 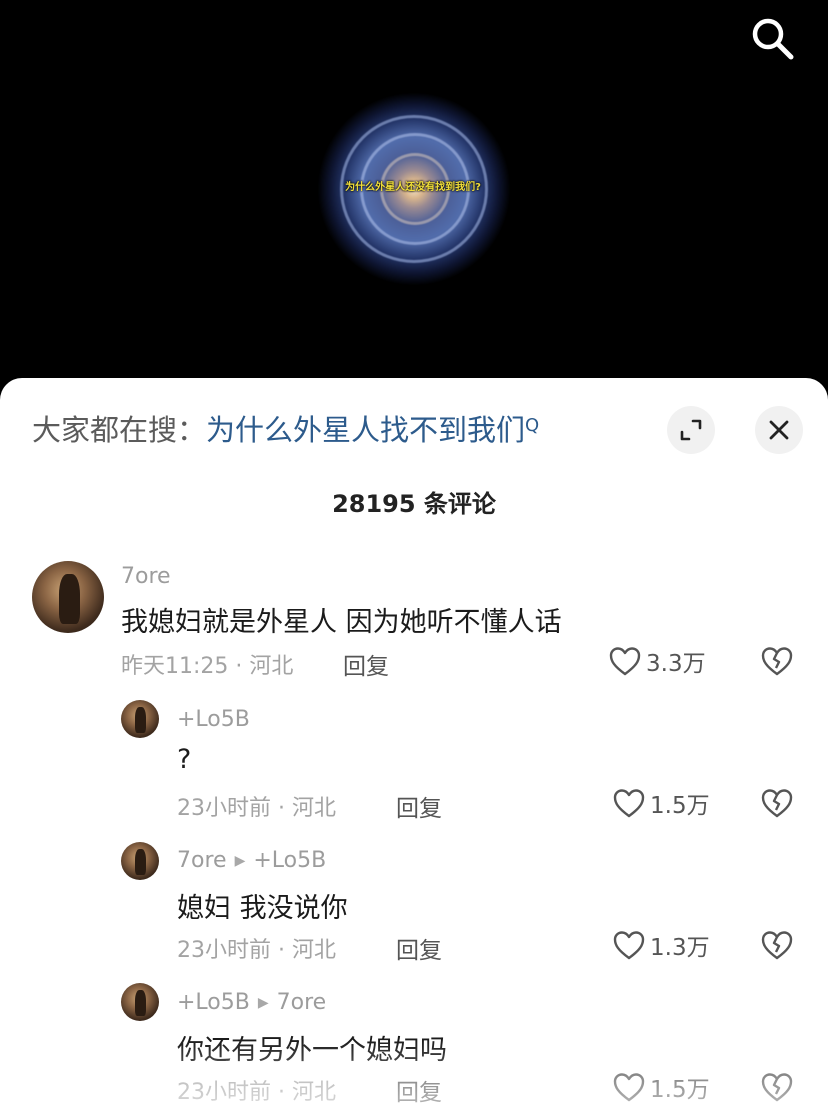 What do you see at coordinates (119, 430) in the screenshot?
I see `hot-search-prefix: 大家都在搜：` at bounding box center [119, 430].